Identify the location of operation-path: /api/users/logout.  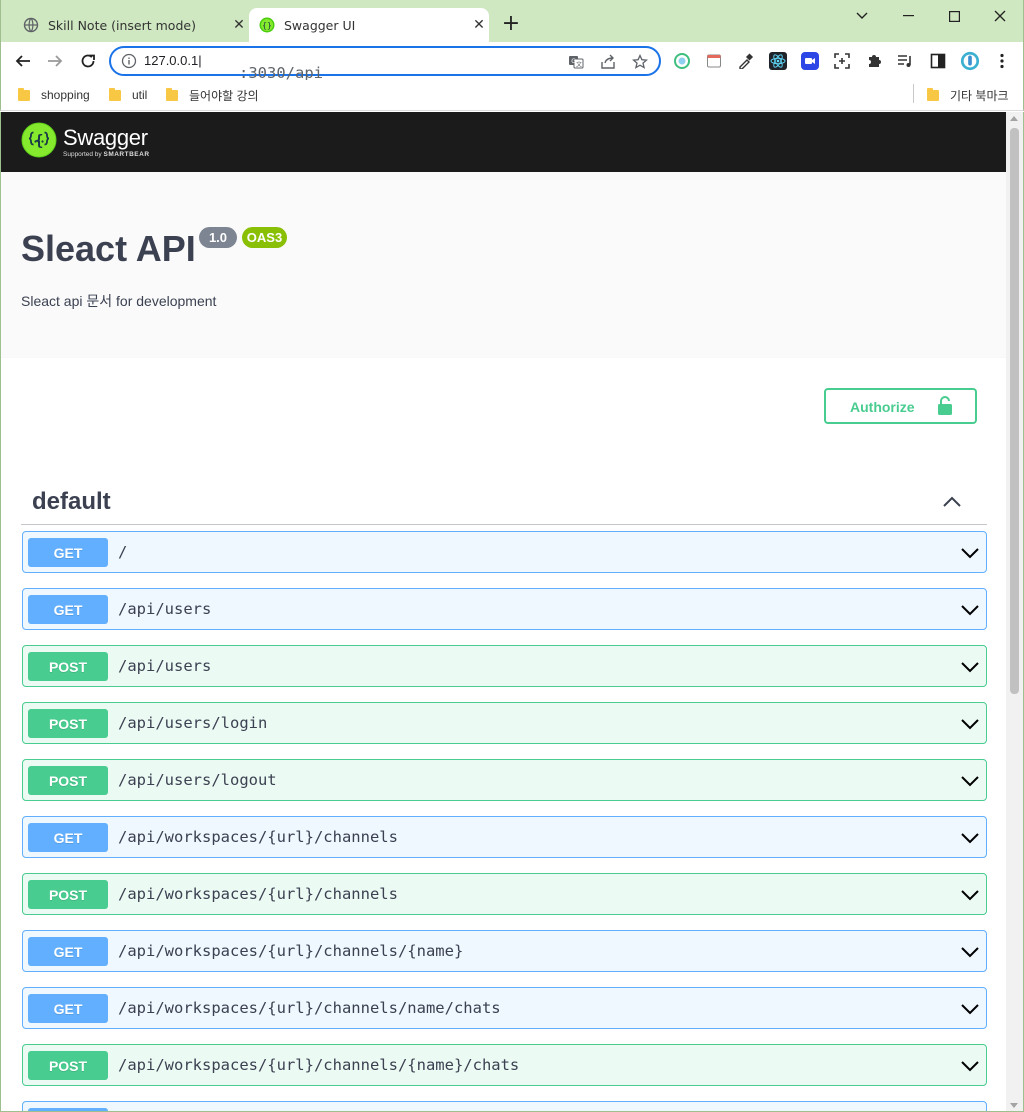
(197, 780).